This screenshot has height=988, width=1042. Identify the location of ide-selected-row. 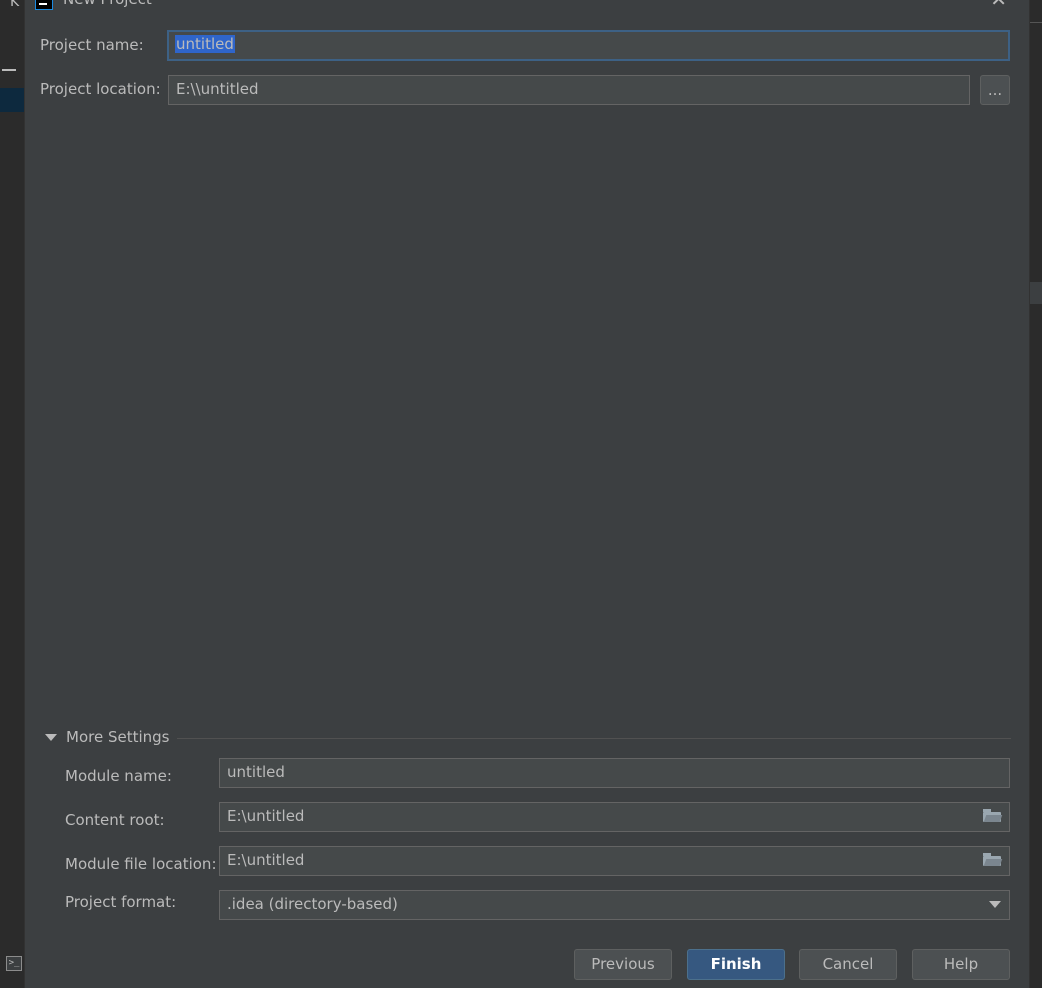
(12, 100).